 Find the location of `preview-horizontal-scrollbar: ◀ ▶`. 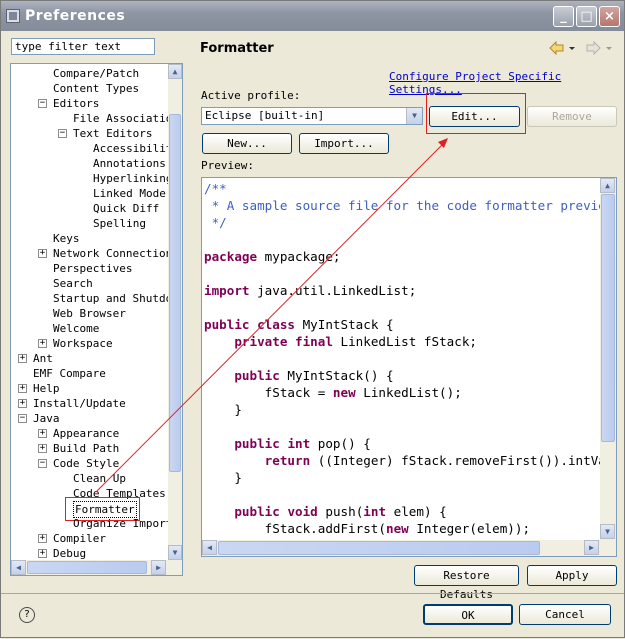

preview-horizontal-scrollbar: ◀ ▶ is located at coordinates (409, 548).